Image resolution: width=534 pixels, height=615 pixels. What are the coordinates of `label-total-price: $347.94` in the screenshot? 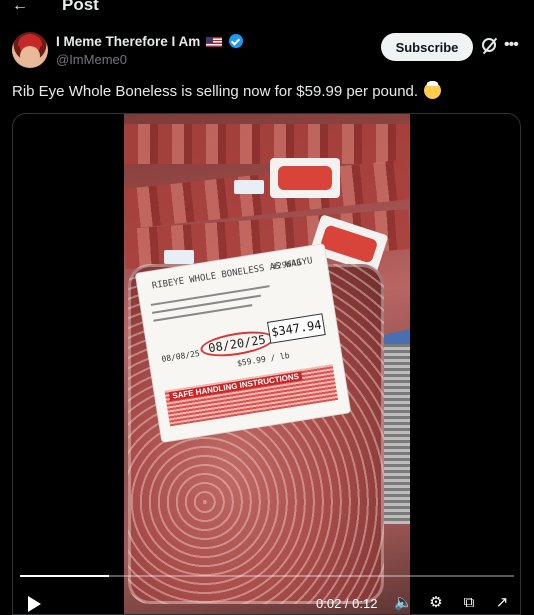 It's located at (296, 328).